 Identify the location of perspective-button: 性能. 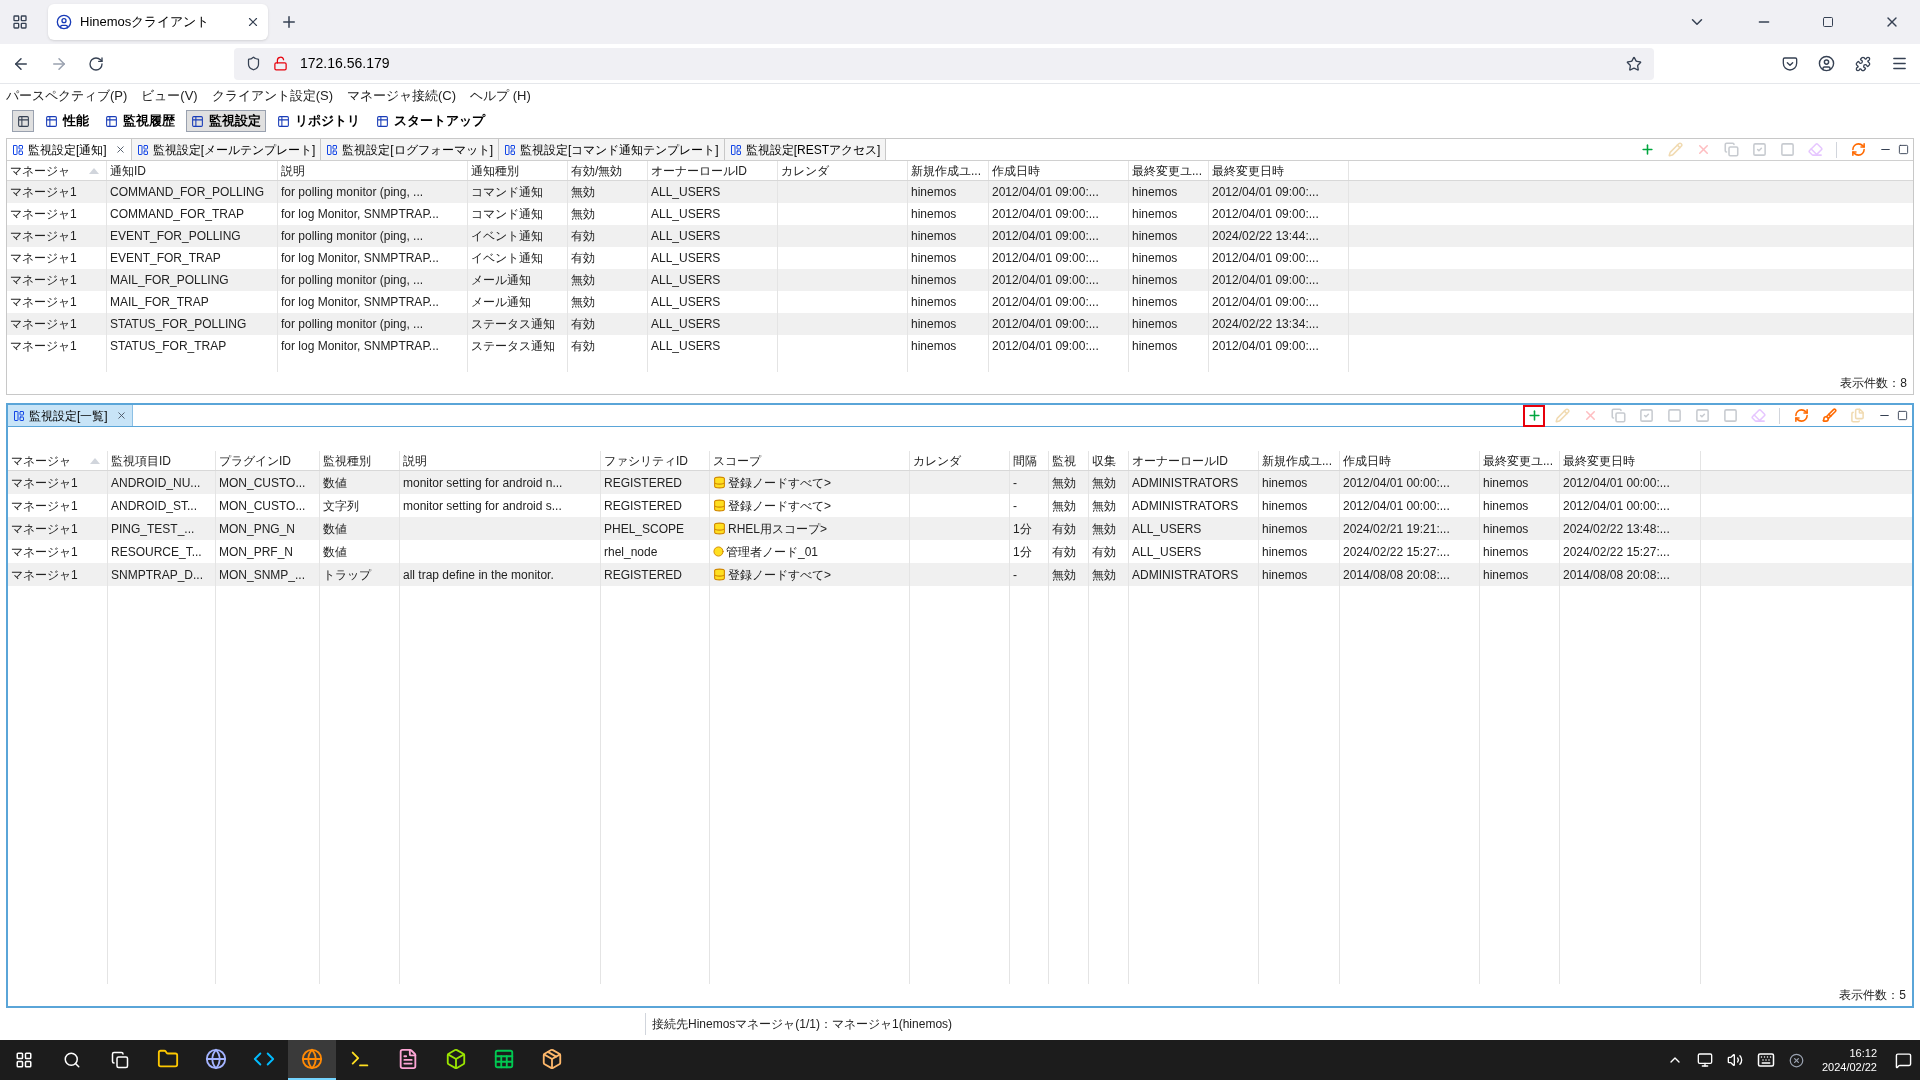
(67, 121).